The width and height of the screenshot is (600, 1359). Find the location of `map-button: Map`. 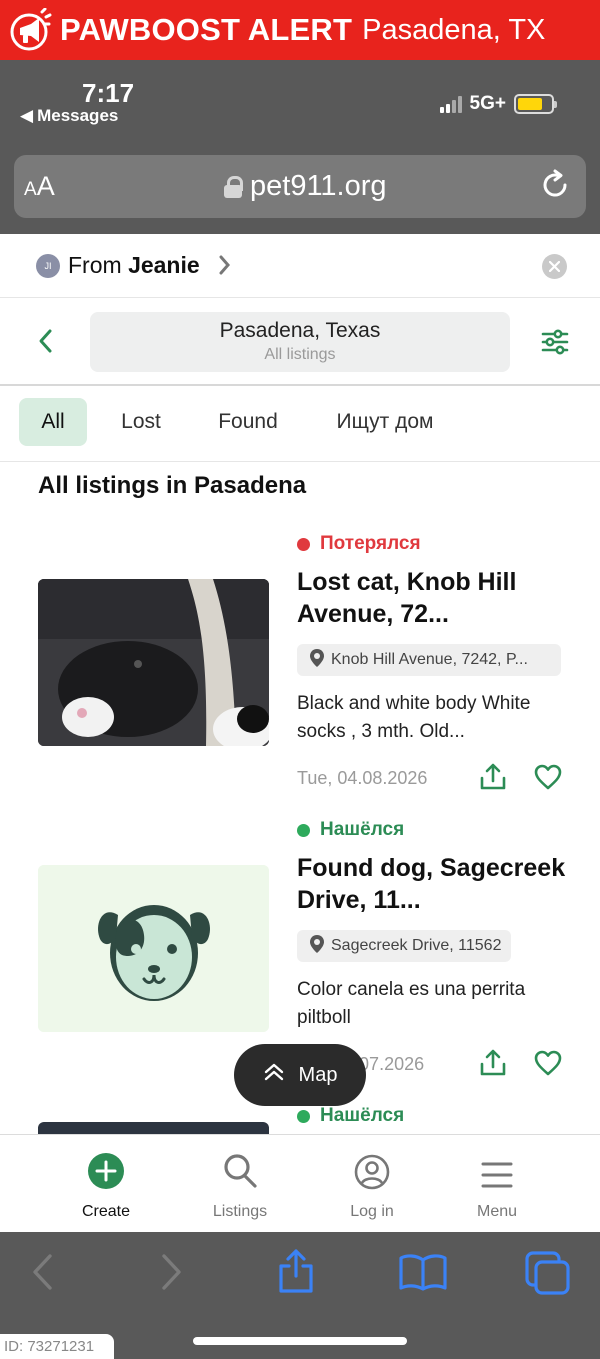

map-button: Map is located at coordinates (300, 1075).